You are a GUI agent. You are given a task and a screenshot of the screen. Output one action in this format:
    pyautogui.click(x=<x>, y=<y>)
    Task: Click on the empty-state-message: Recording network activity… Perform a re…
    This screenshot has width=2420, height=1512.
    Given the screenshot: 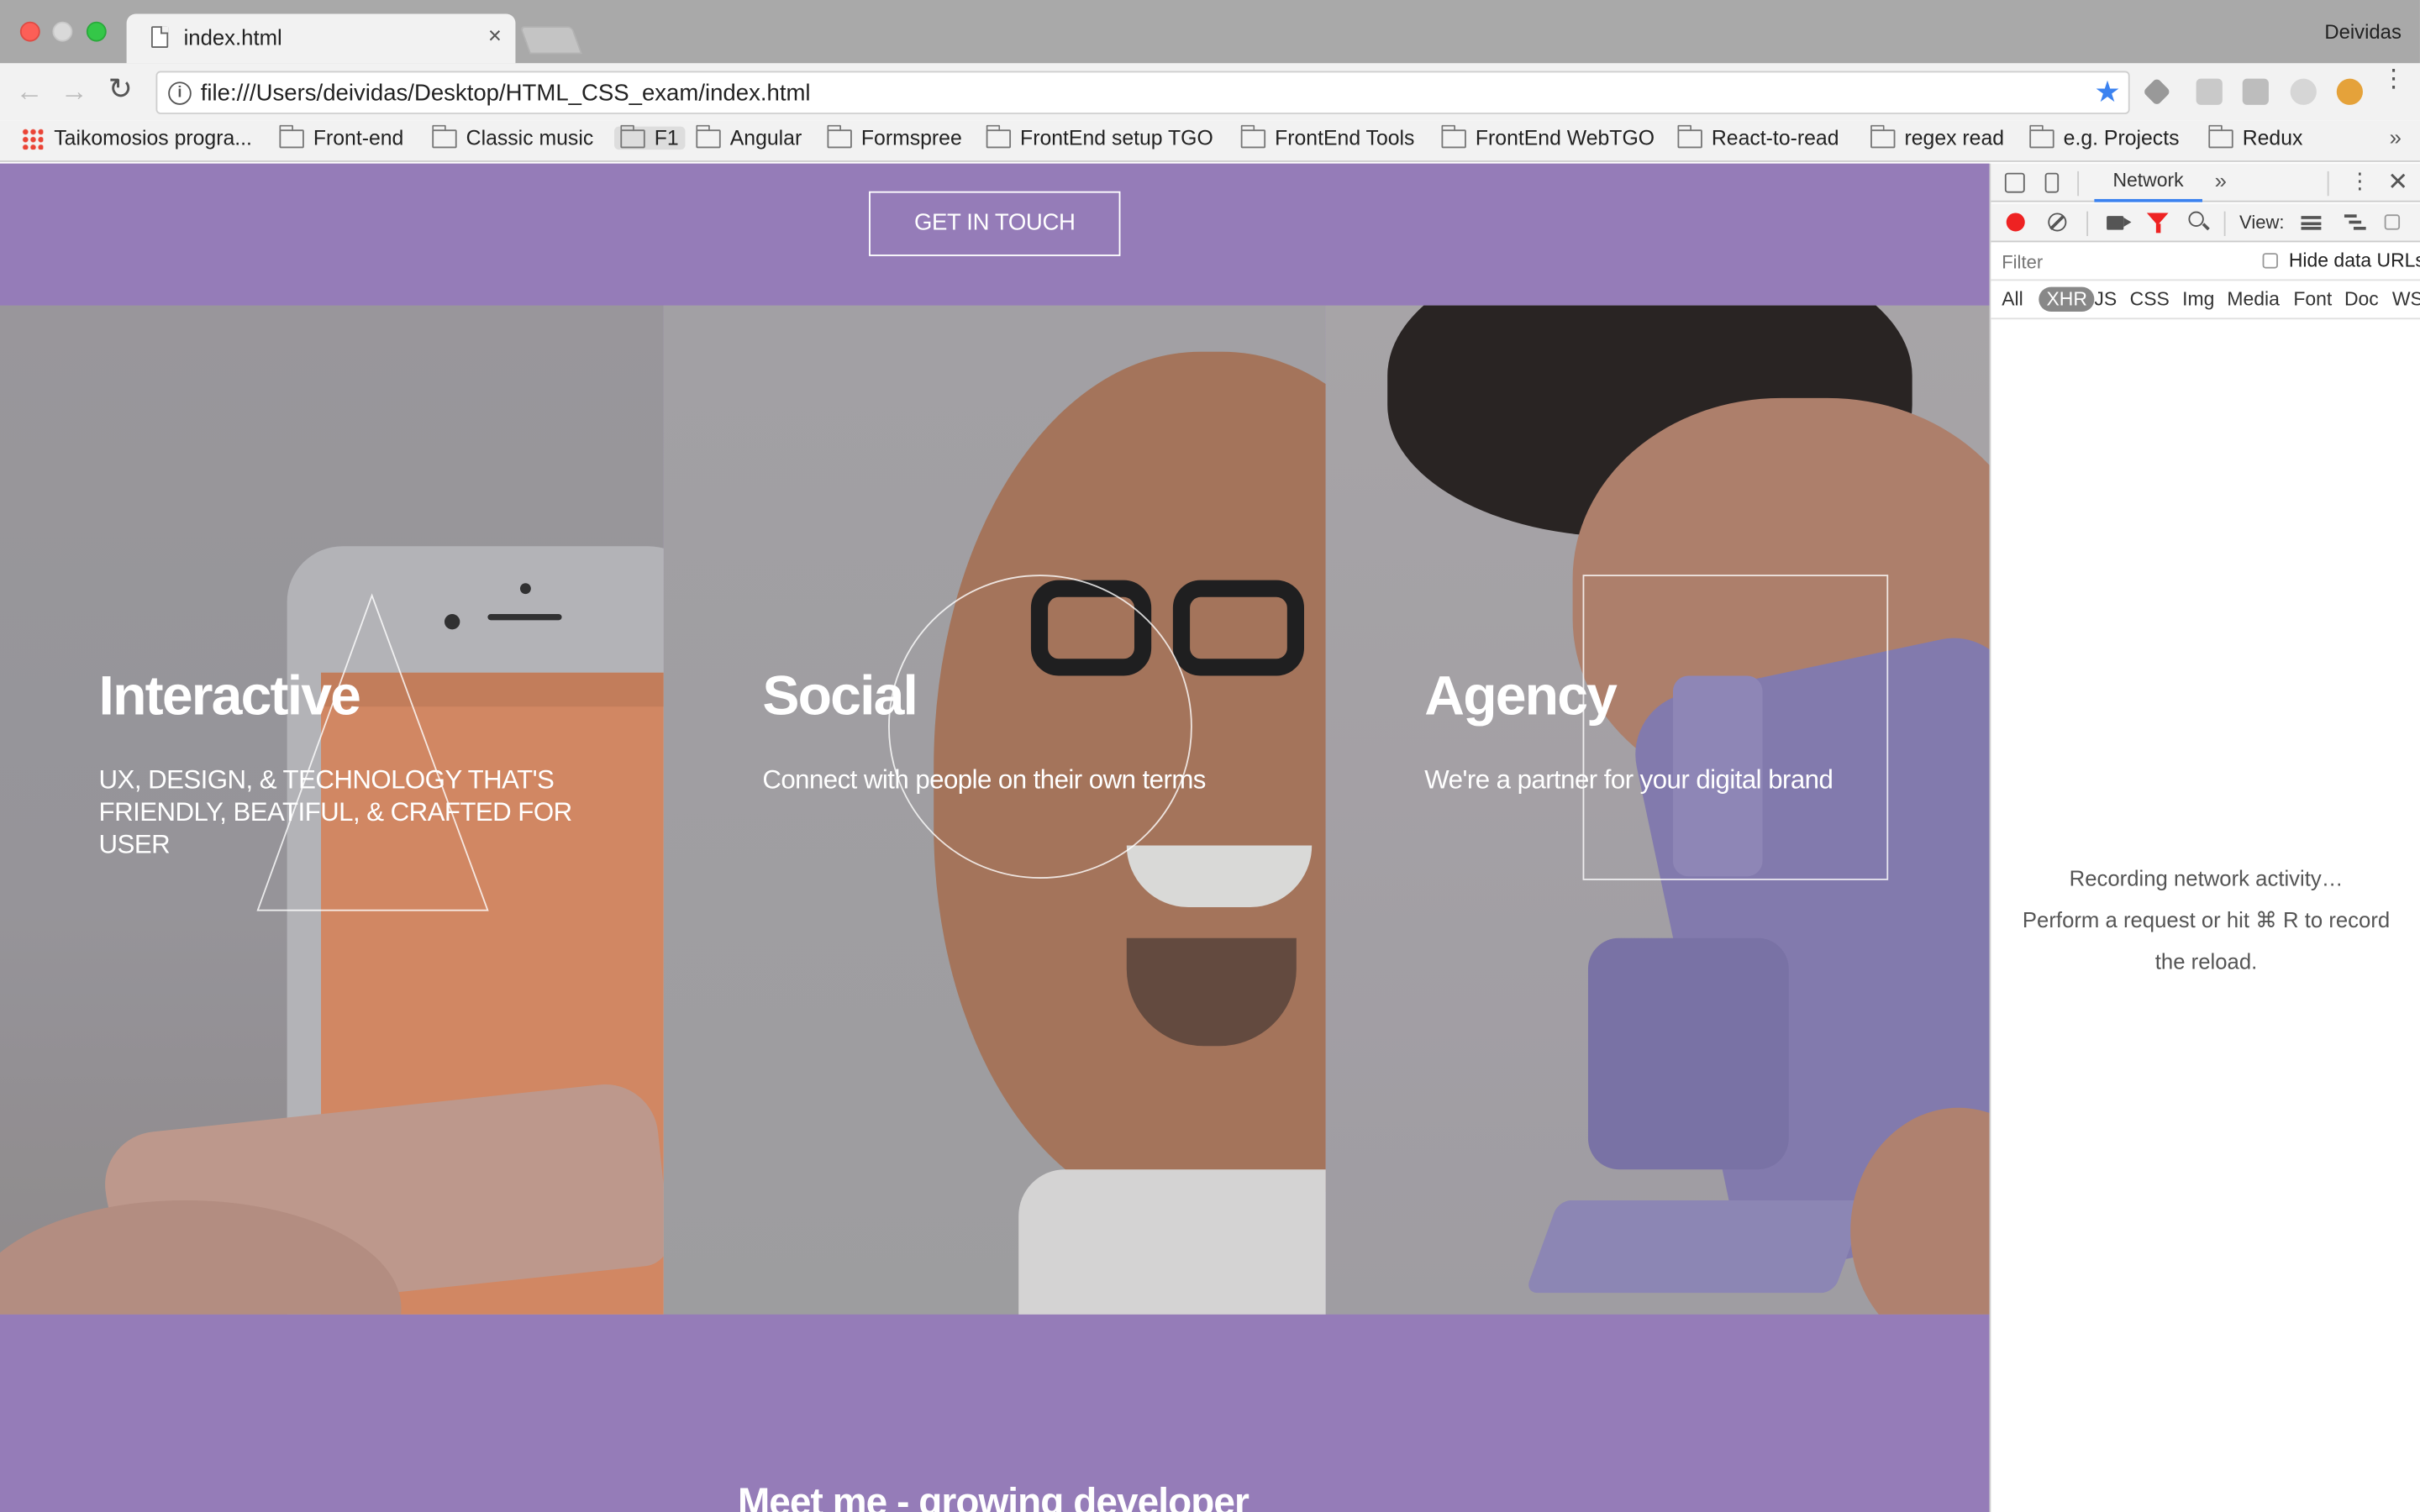 What is the action you would take?
    pyautogui.click(x=2206, y=920)
    